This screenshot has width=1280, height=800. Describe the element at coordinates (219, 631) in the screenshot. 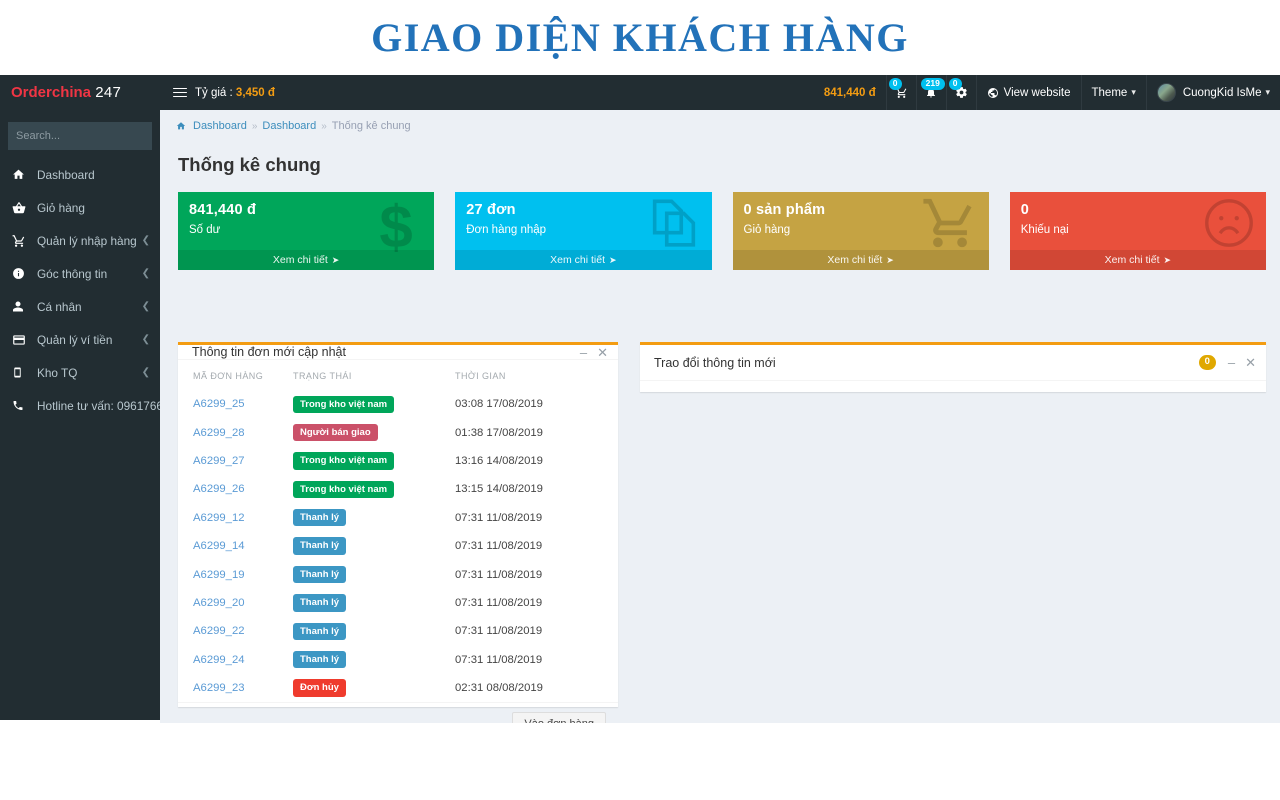

I see `order-code-link: A6299_22` at that location.